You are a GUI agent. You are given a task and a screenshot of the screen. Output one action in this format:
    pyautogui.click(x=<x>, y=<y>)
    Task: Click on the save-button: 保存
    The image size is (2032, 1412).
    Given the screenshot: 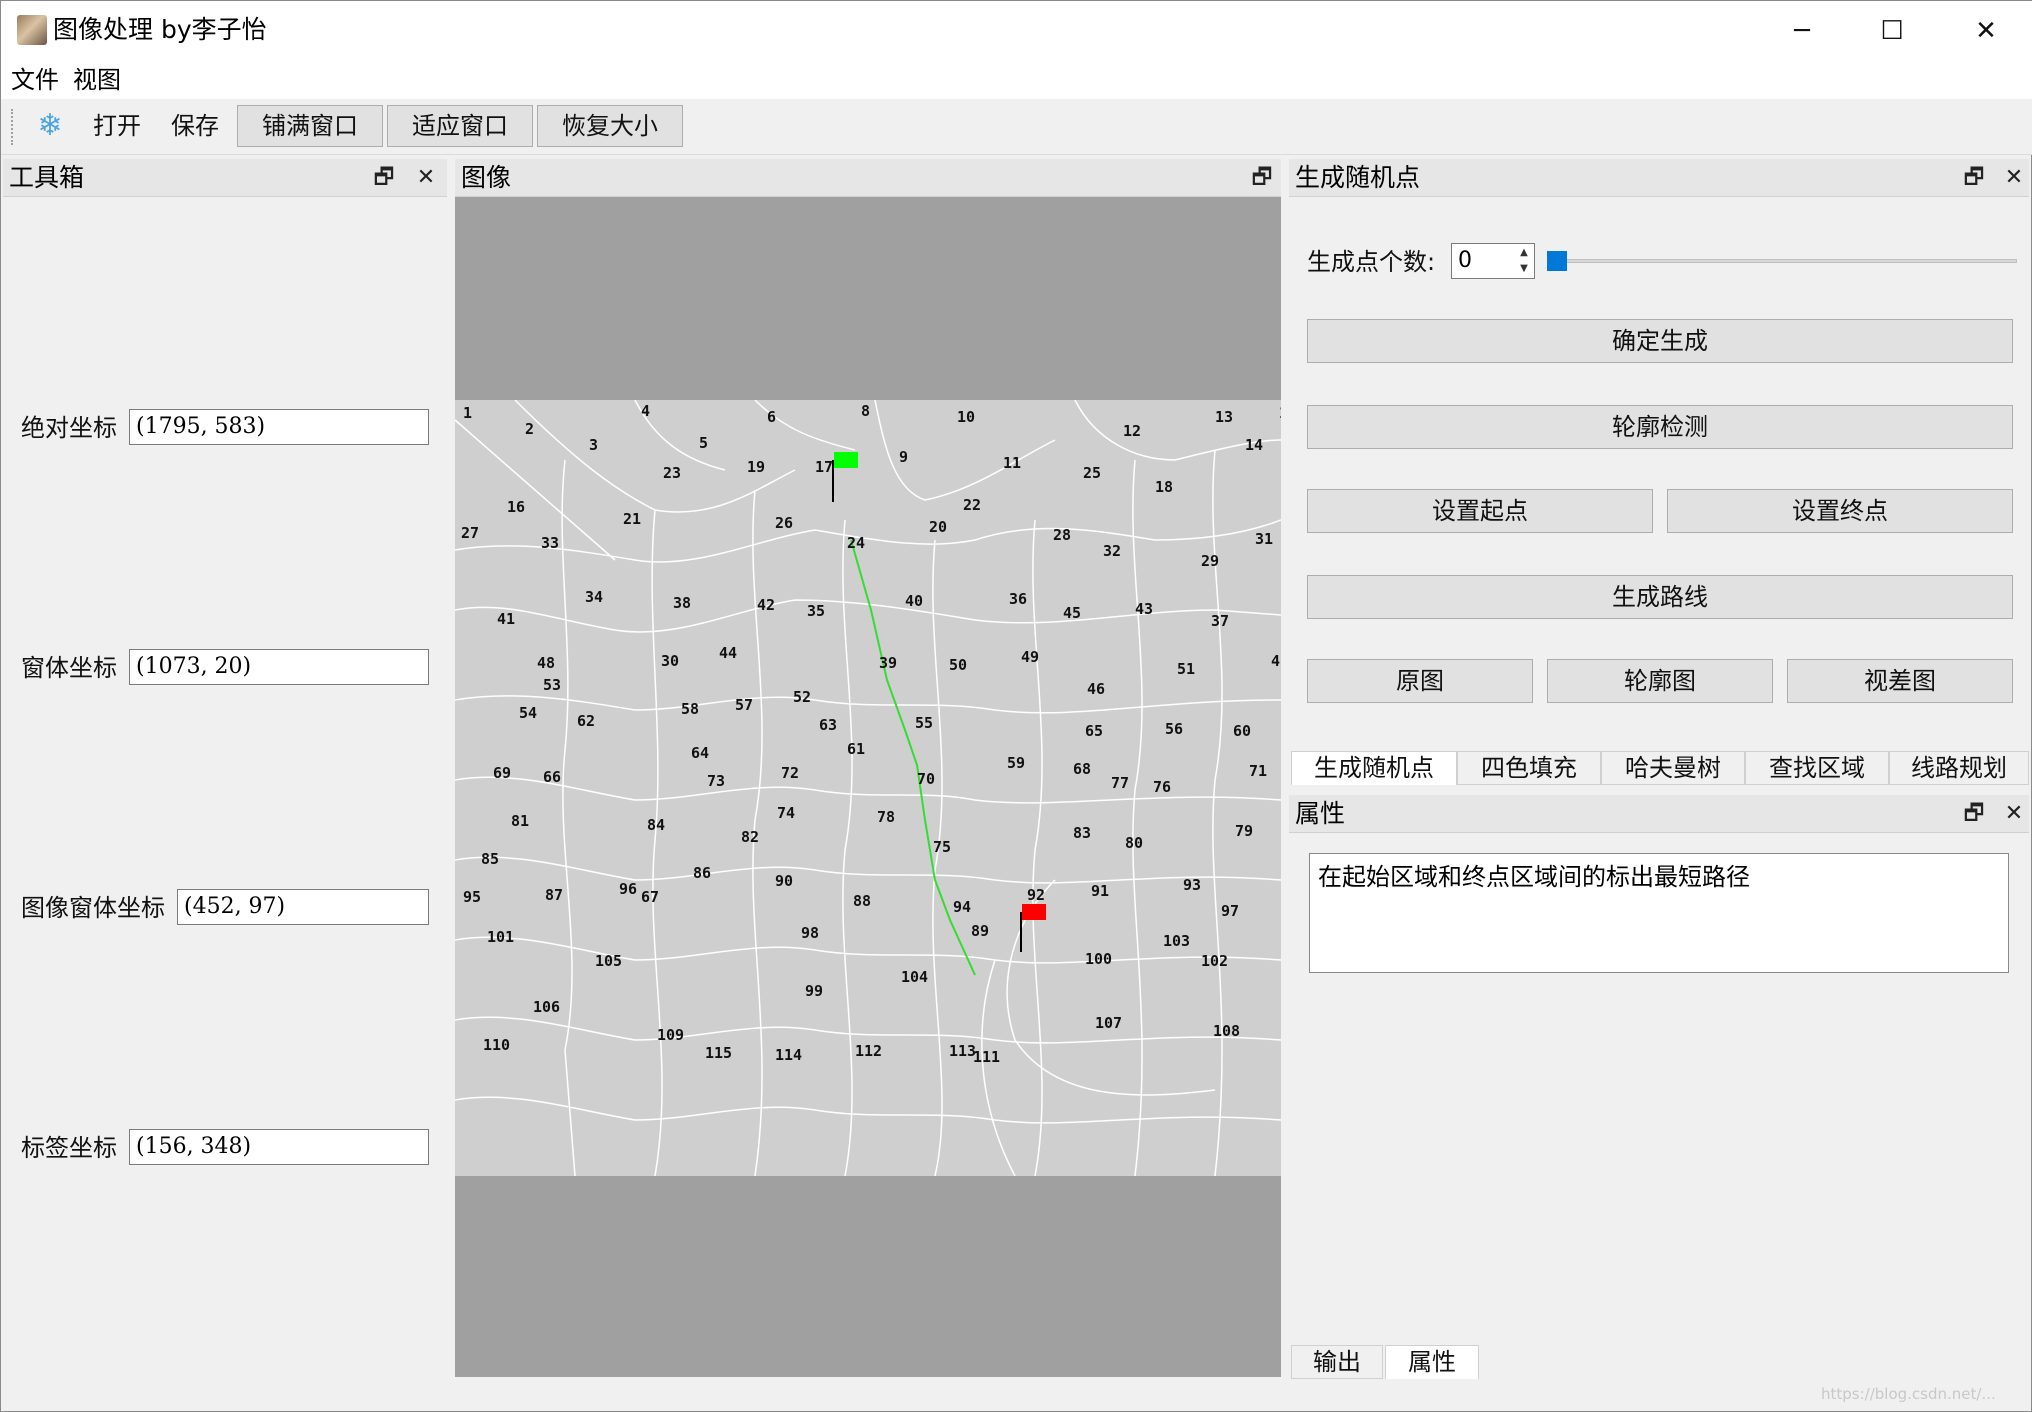 What is the action you would take?
    pyautogui.click(x=195, y=126)
    